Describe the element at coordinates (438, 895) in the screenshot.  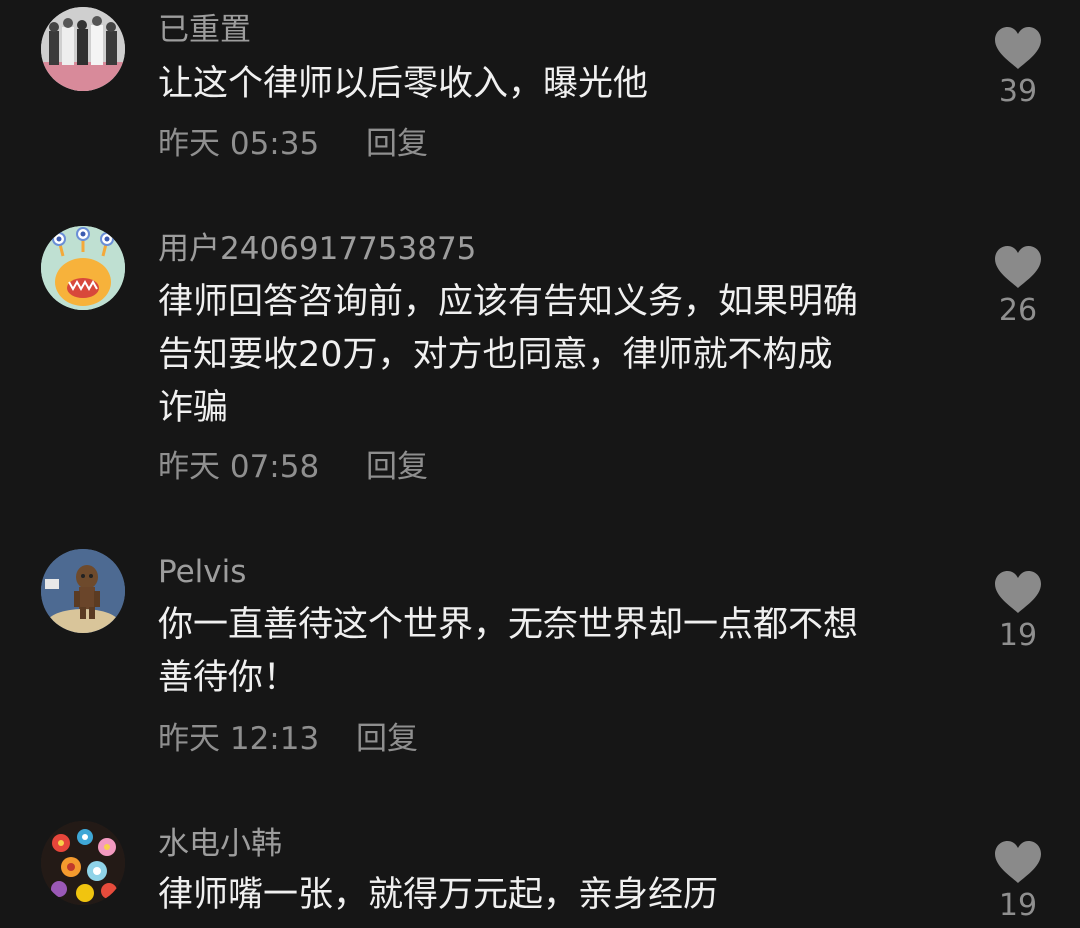
I see `comment-text-line: 律师嘴一张，就得万元起，亲身经历` at that location.